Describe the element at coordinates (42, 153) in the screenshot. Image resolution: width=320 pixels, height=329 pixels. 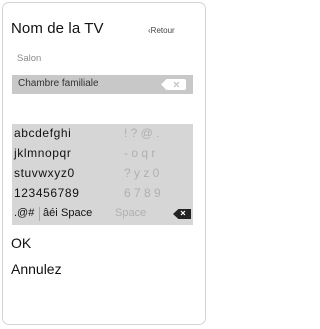
I see `keyboard-keys: jklmnopqr` at that location.